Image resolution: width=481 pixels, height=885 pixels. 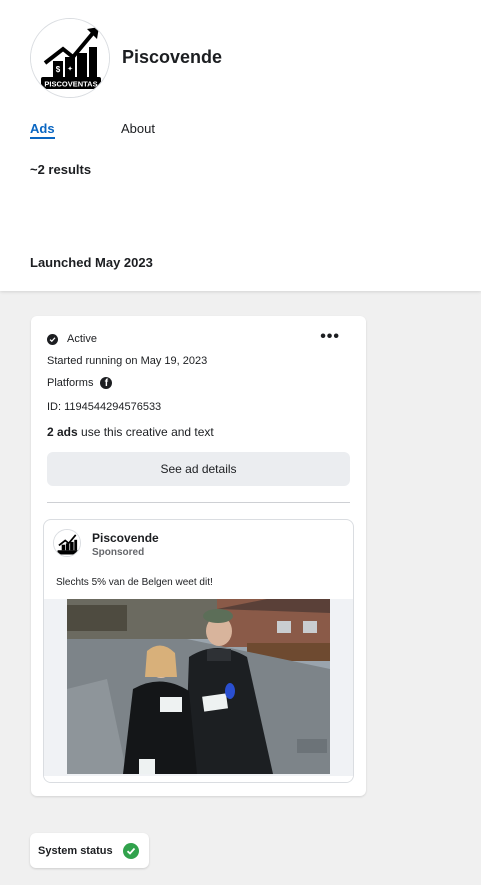 What do you see at coordinates (138, 128) in the screenshot?
I see `tab-about: About` at bounding box center [138, 128].